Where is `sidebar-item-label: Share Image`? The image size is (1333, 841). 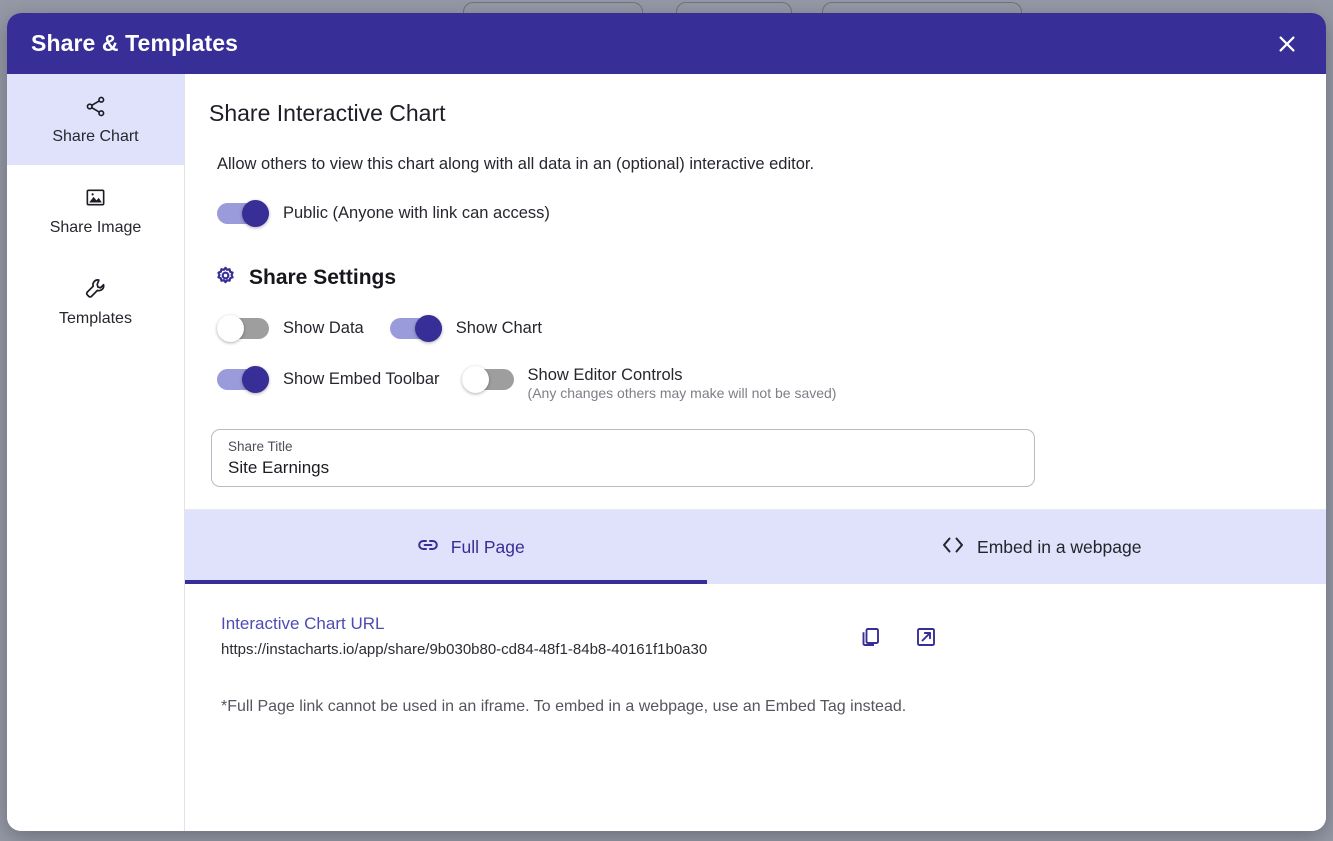 sidebar-item-label: Share Image is located at coordinates (95, 227).